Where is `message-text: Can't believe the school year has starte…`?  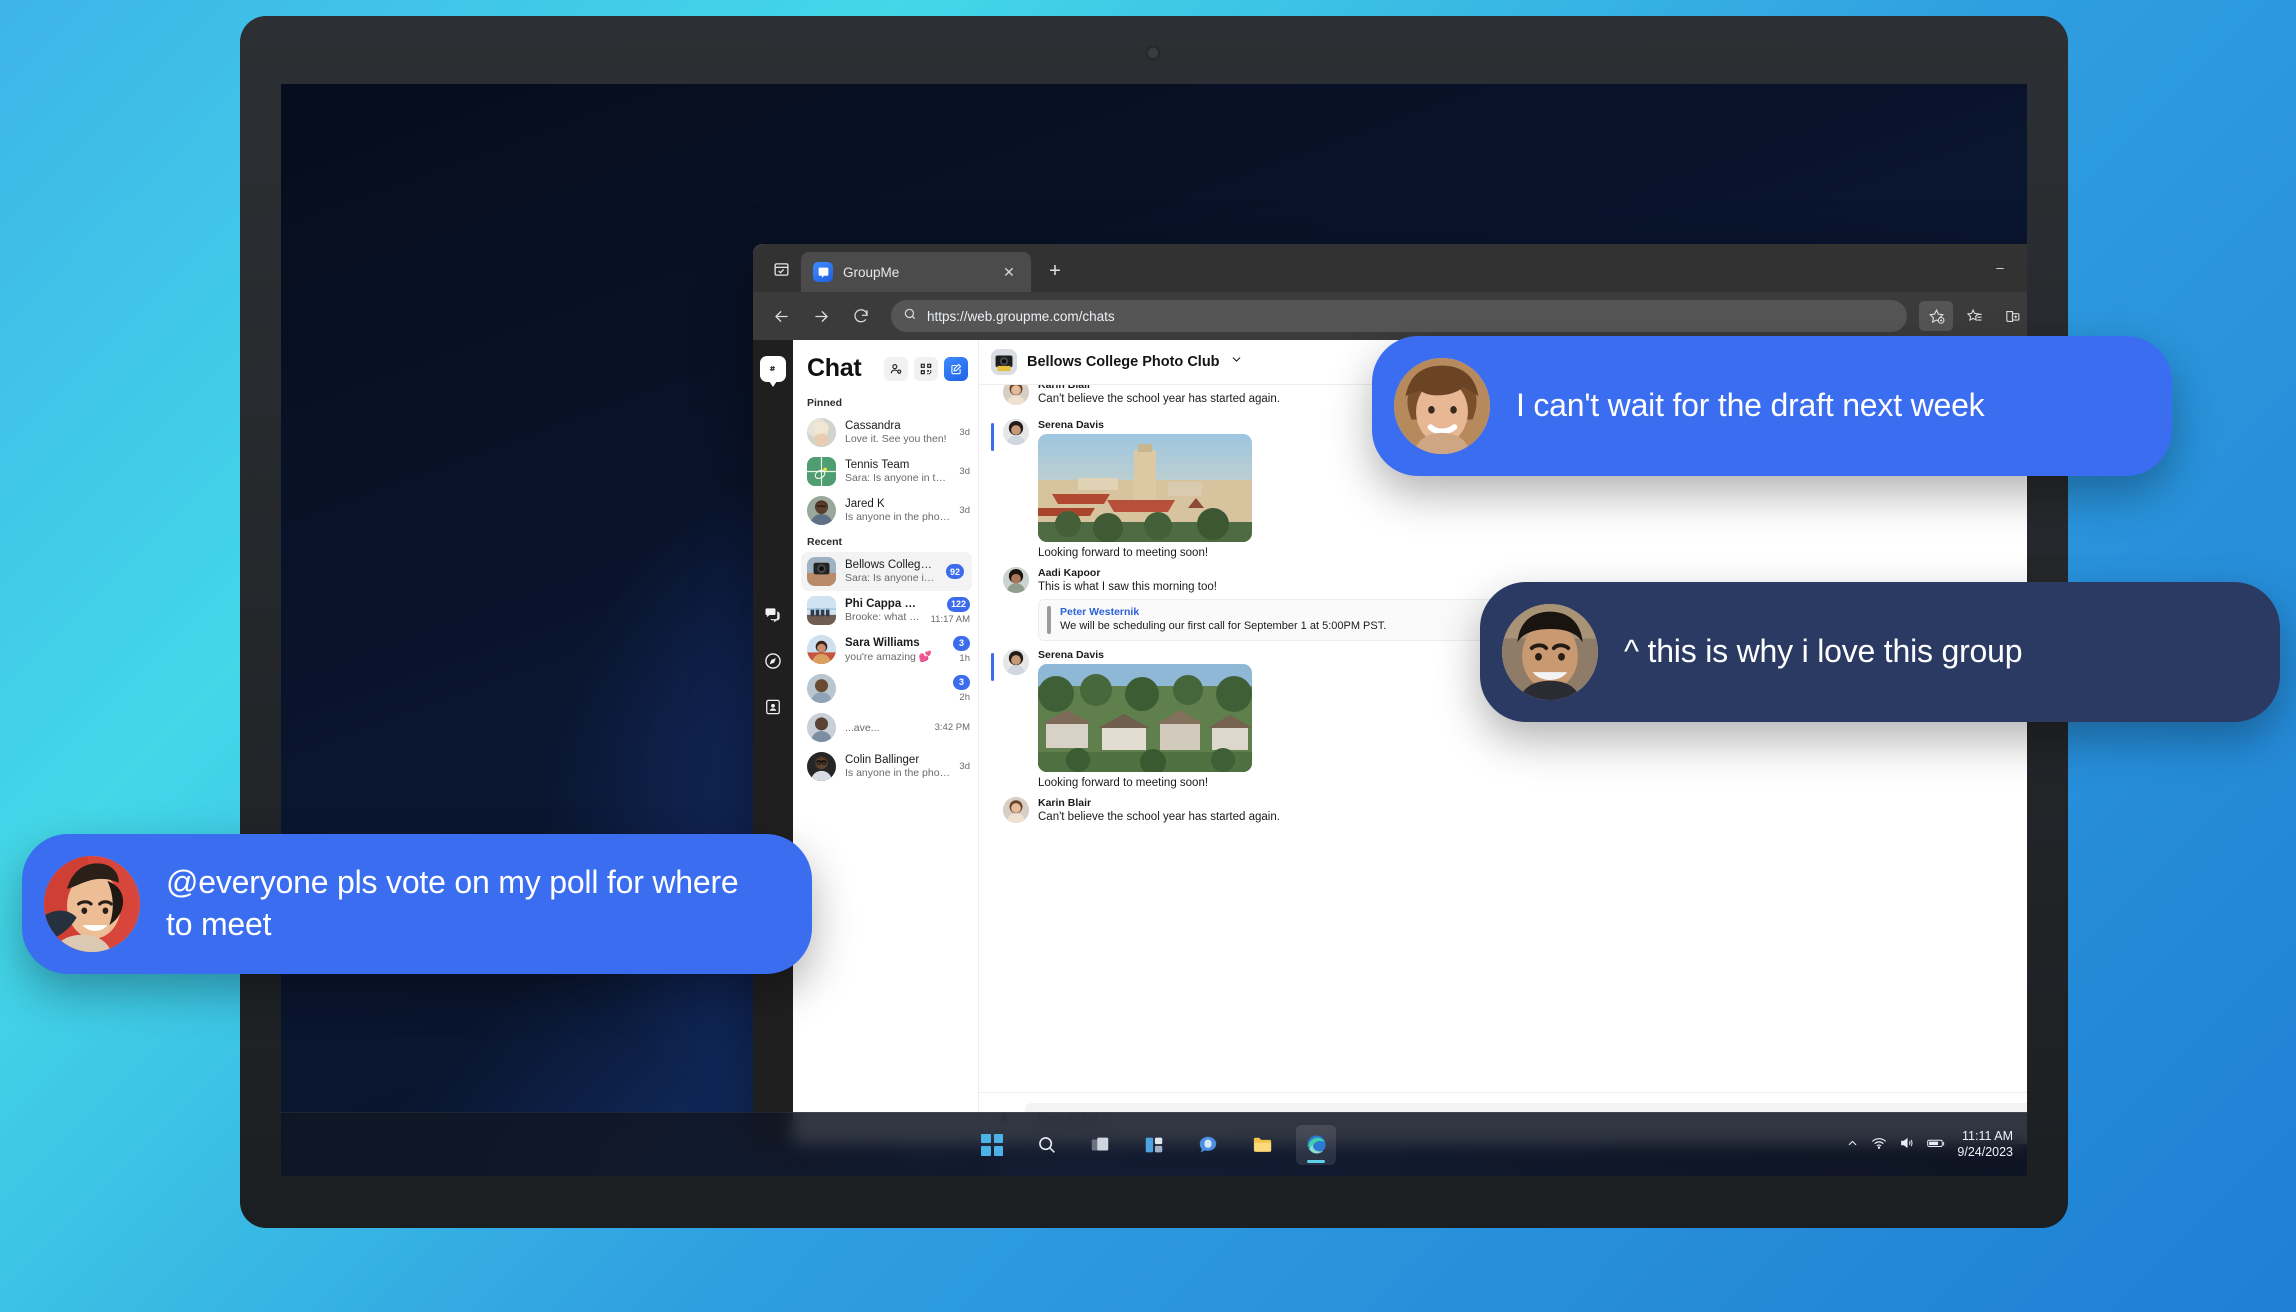 message-text: Can't believe the school year has starte… is located at coordinates (1159, 817).